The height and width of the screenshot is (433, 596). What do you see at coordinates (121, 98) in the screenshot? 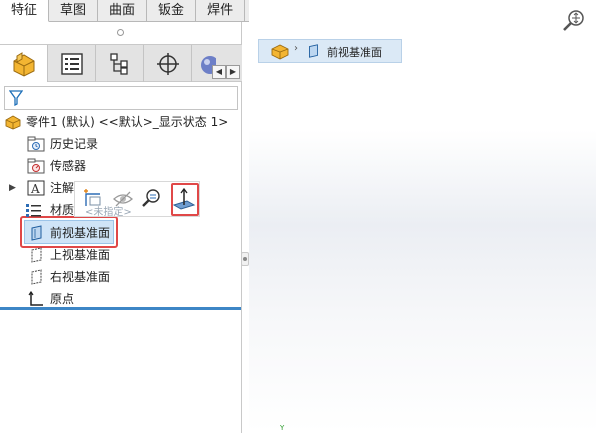
I see `tree-filter` at bounding box center [121, 98].